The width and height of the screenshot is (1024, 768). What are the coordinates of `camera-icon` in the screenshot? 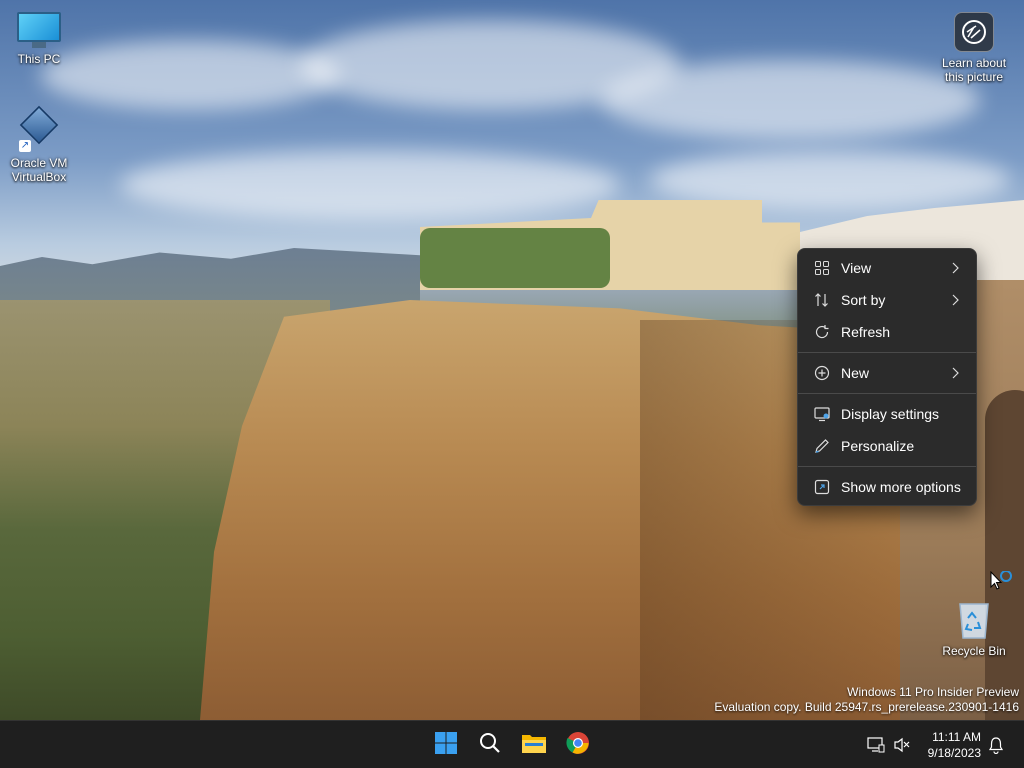 It's located at (974, 32).